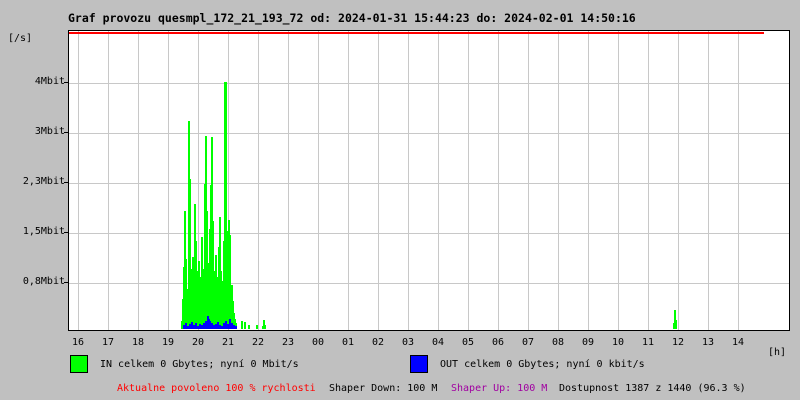 The image size is (800, 400). I want to click on y-axis-unit-label: [/s], so click(20, 38).